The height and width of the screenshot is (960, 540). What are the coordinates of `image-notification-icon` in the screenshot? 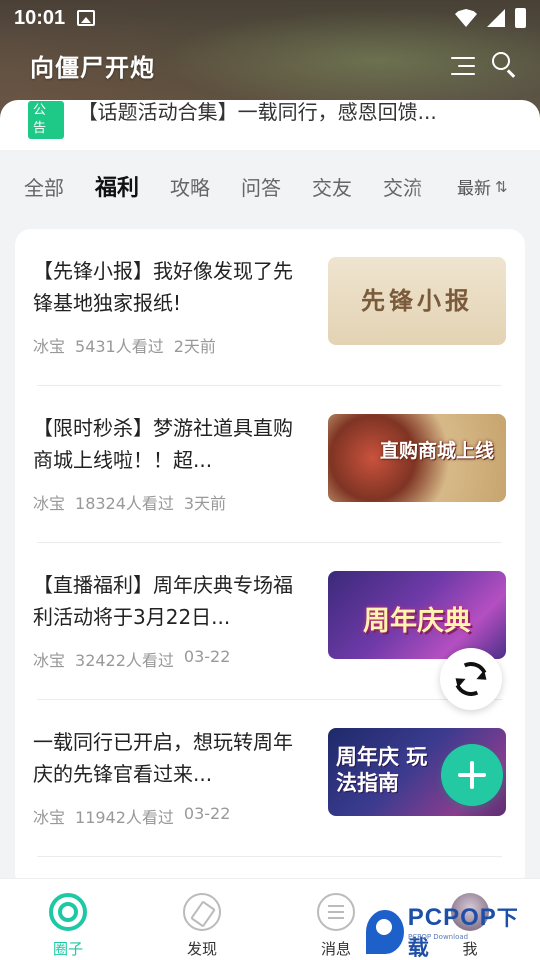 It's located at (86, 18).